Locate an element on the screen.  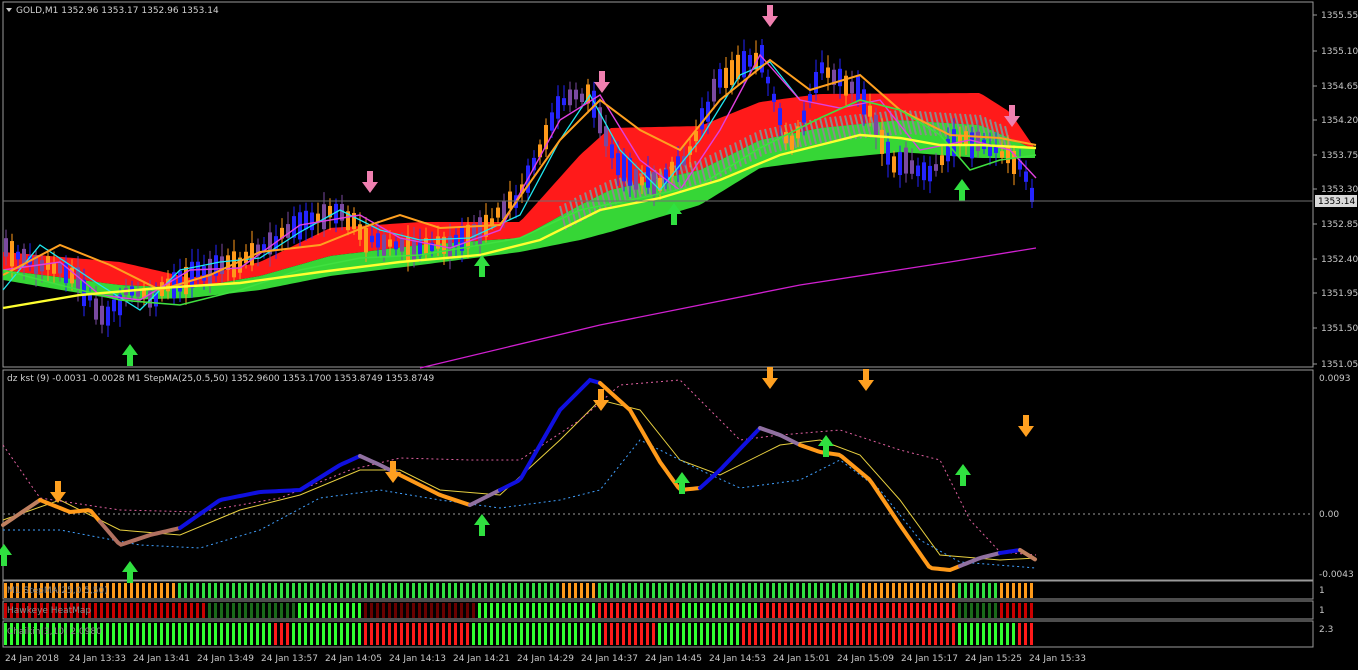
time-label: 24 Jan 14:29 is located at coordinates (545, 659).